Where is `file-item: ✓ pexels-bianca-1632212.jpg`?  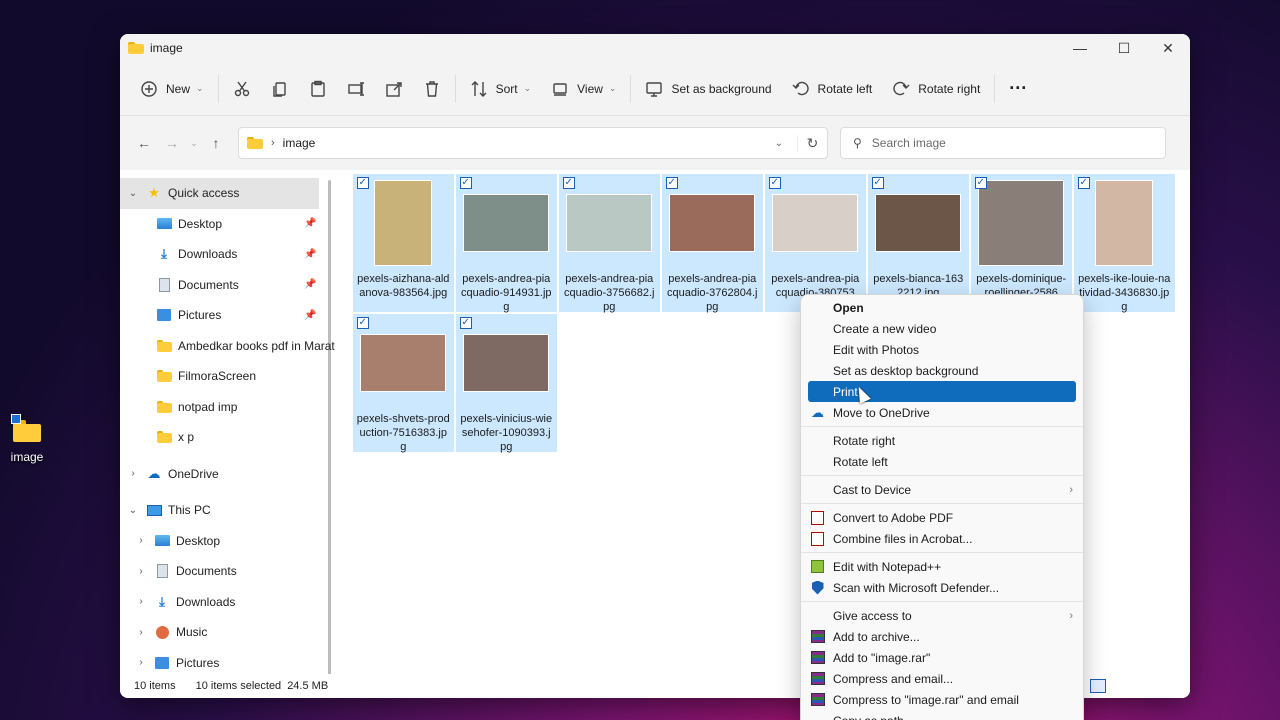
file-item: ✓ pexels-bianca-1632212.jpg is located at coordinates (918, 243).